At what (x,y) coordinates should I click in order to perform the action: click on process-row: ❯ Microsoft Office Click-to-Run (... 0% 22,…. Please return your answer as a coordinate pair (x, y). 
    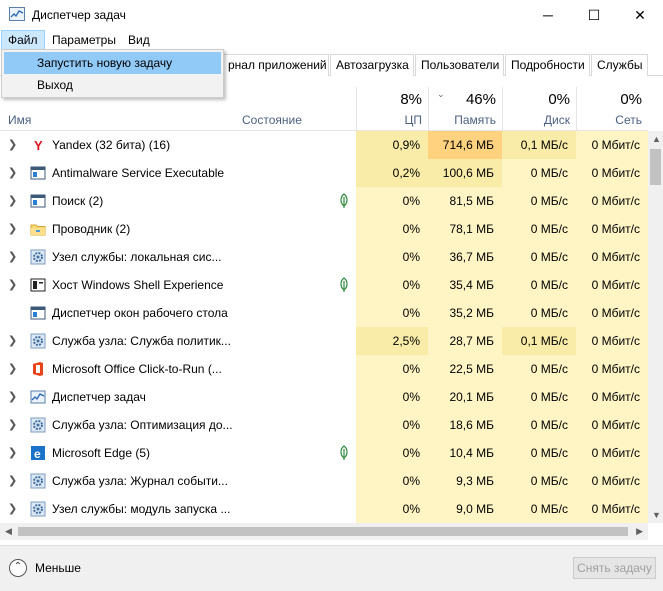
    Looking at the image, I should click on (324, 369).